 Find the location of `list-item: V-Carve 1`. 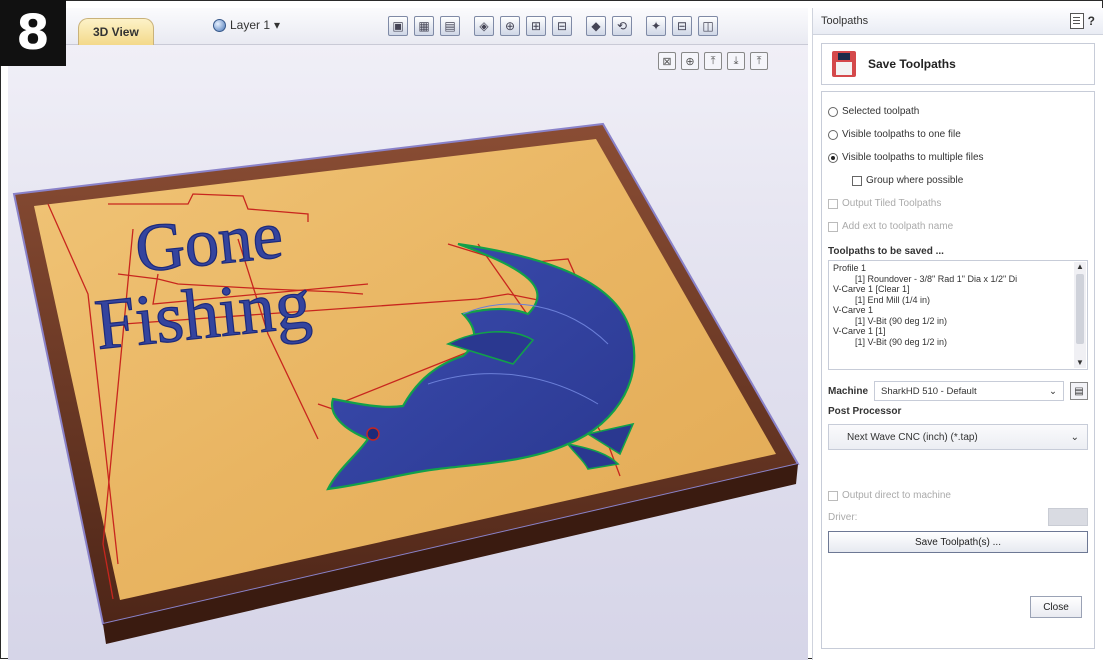

list-item: V-Carve 1 is located at coordinates (853, 310).